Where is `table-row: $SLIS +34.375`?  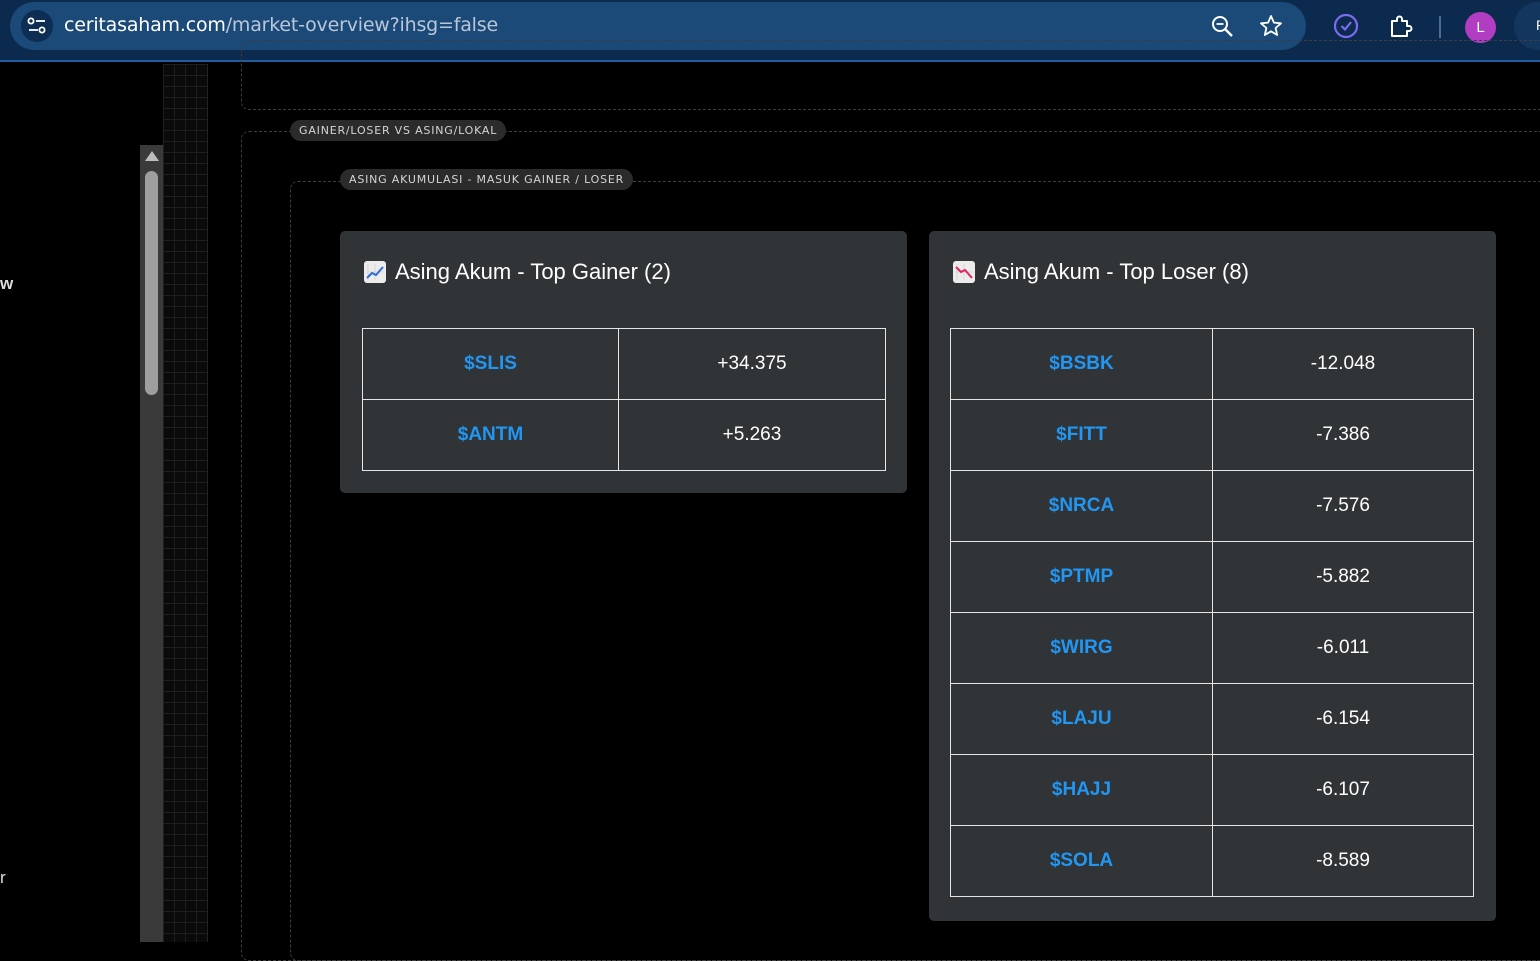 table-row: $SLIS +34.375 is located at coordinates (624, 364).